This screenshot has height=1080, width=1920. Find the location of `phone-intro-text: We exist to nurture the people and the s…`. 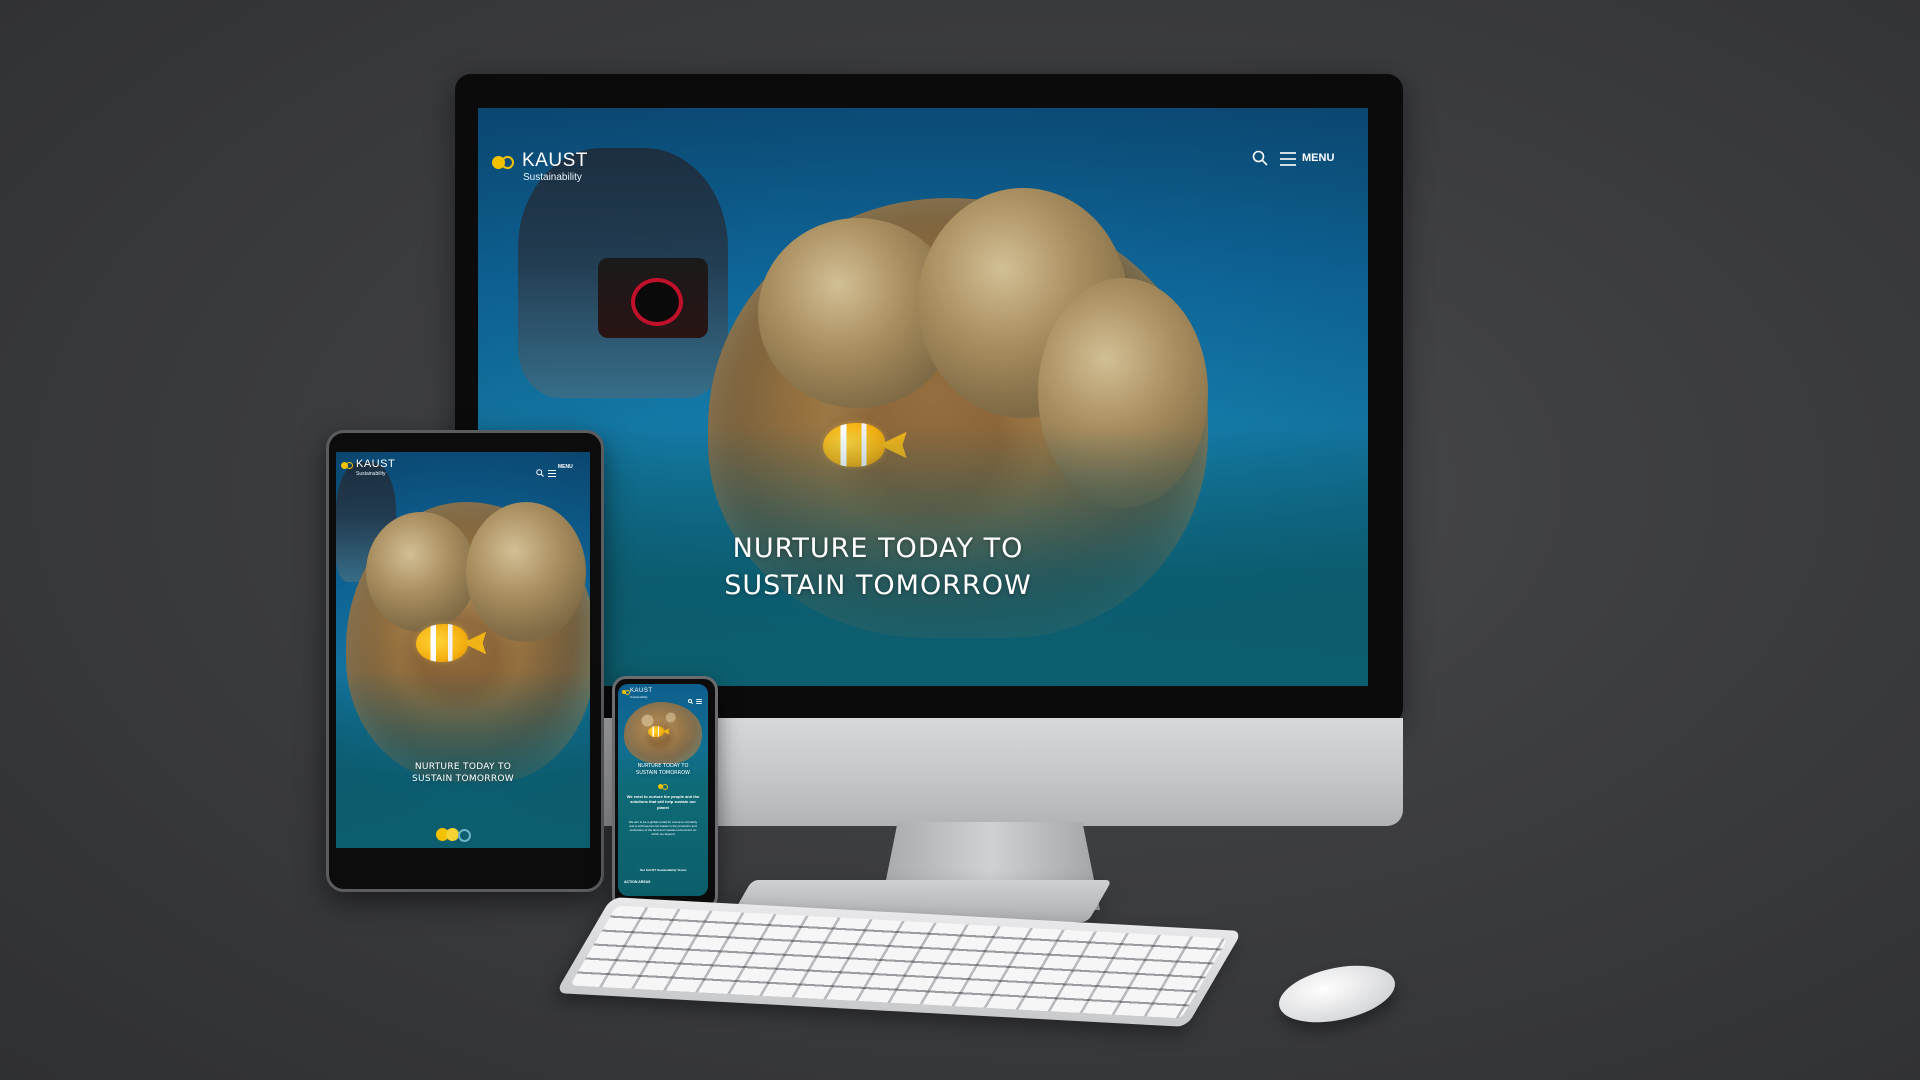

phone-intro-text: We exist to nurture the people and the s… is located at coordinates (663, 802).